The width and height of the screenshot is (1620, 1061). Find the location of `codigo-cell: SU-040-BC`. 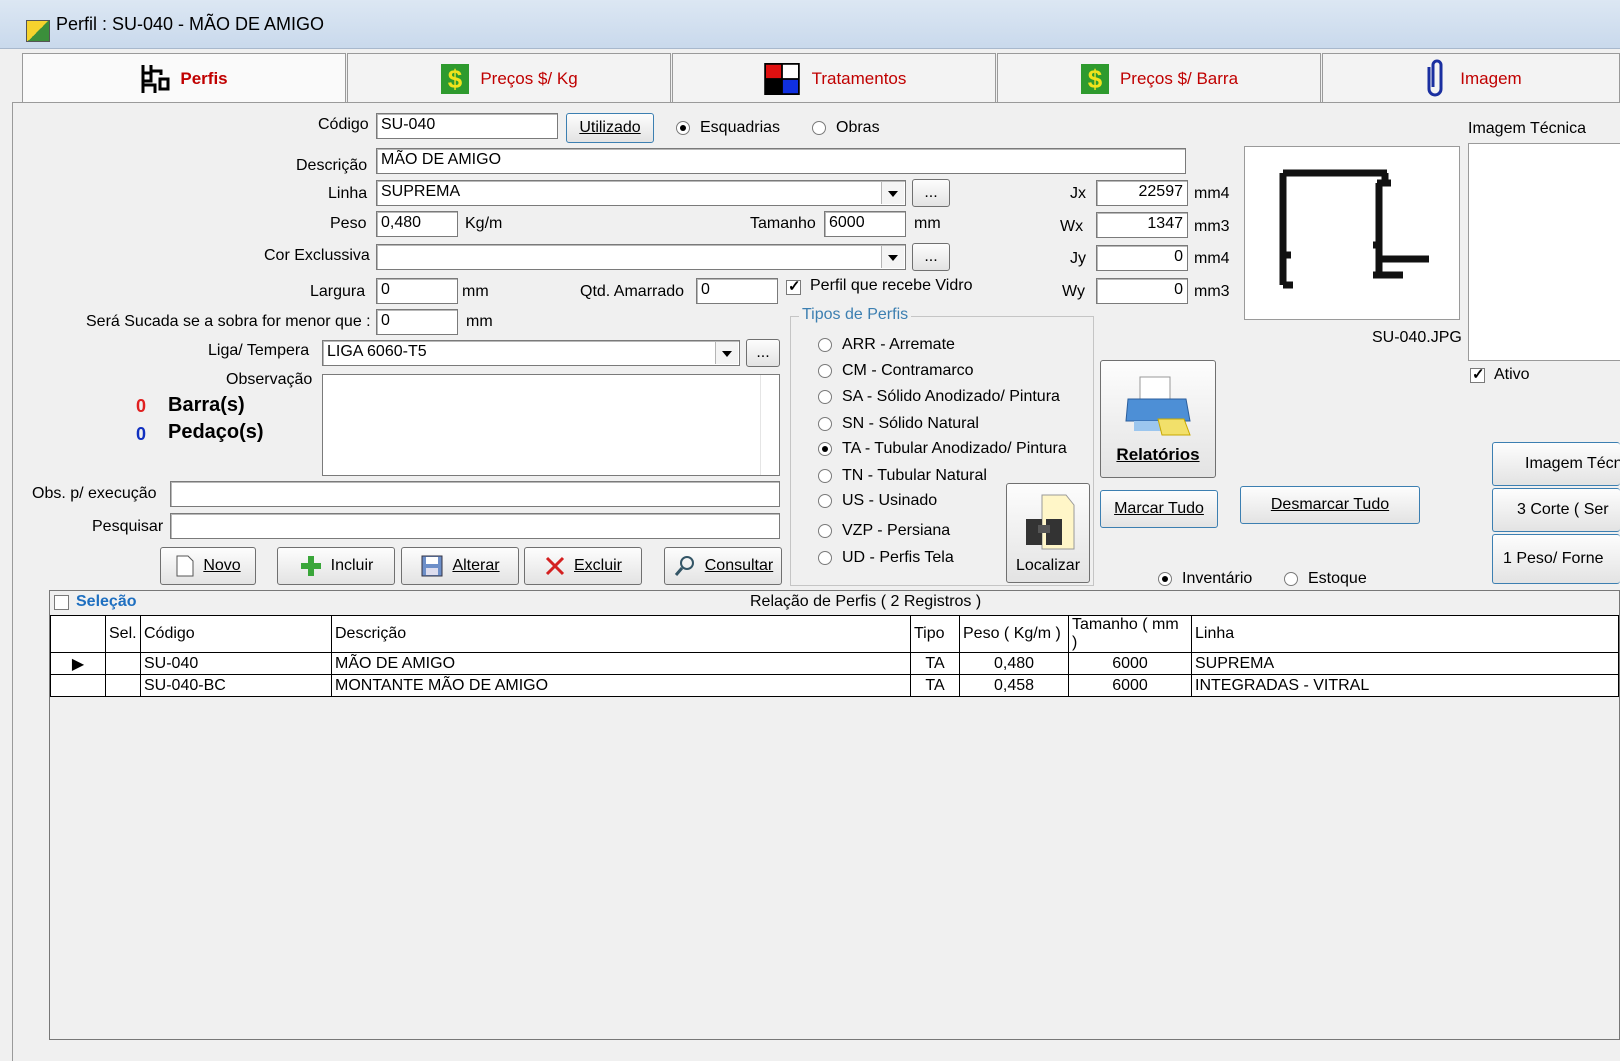

codigo-cell: SU-040-BC is located at coordinates (236, 685).